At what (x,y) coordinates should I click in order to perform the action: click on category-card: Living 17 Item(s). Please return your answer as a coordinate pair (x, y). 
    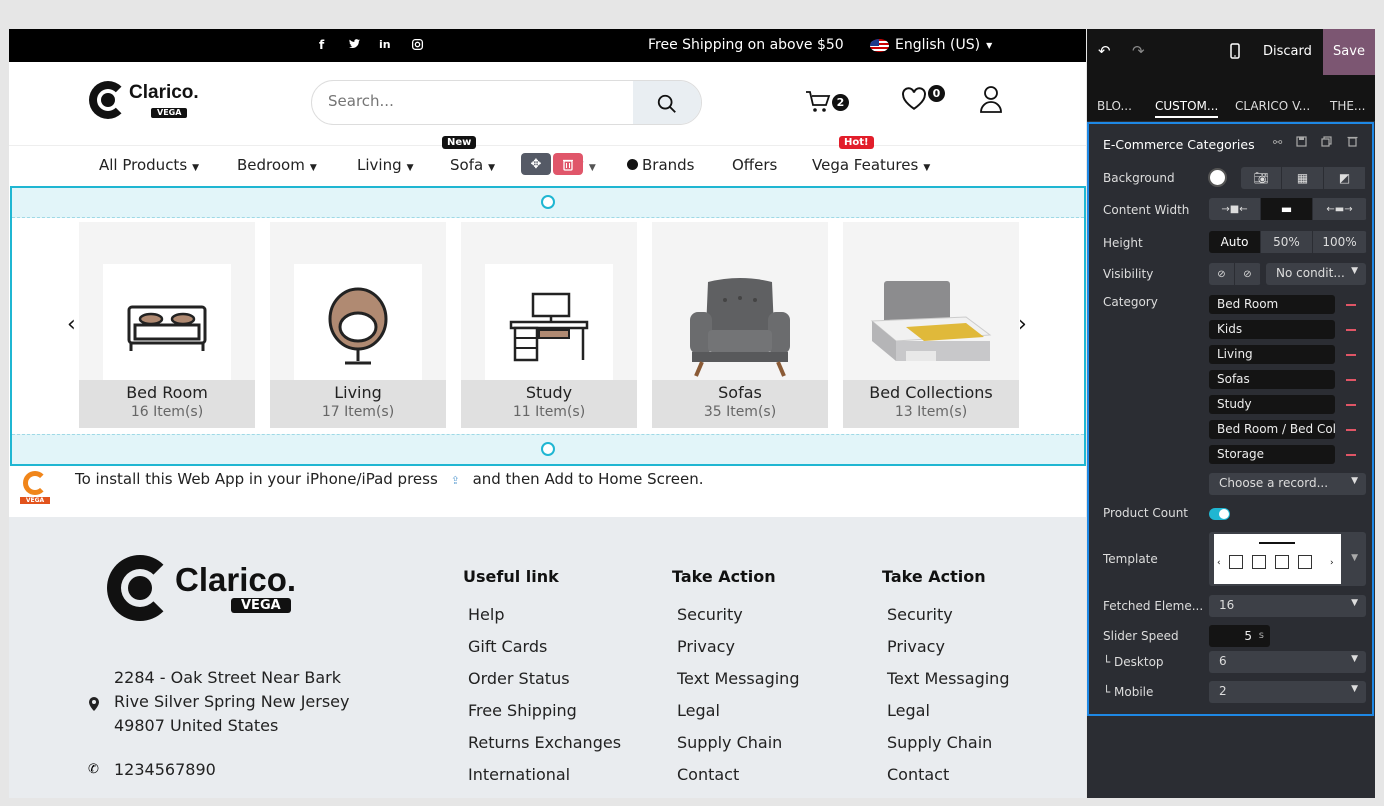
    Looking at the image, I should click on (358, 325).